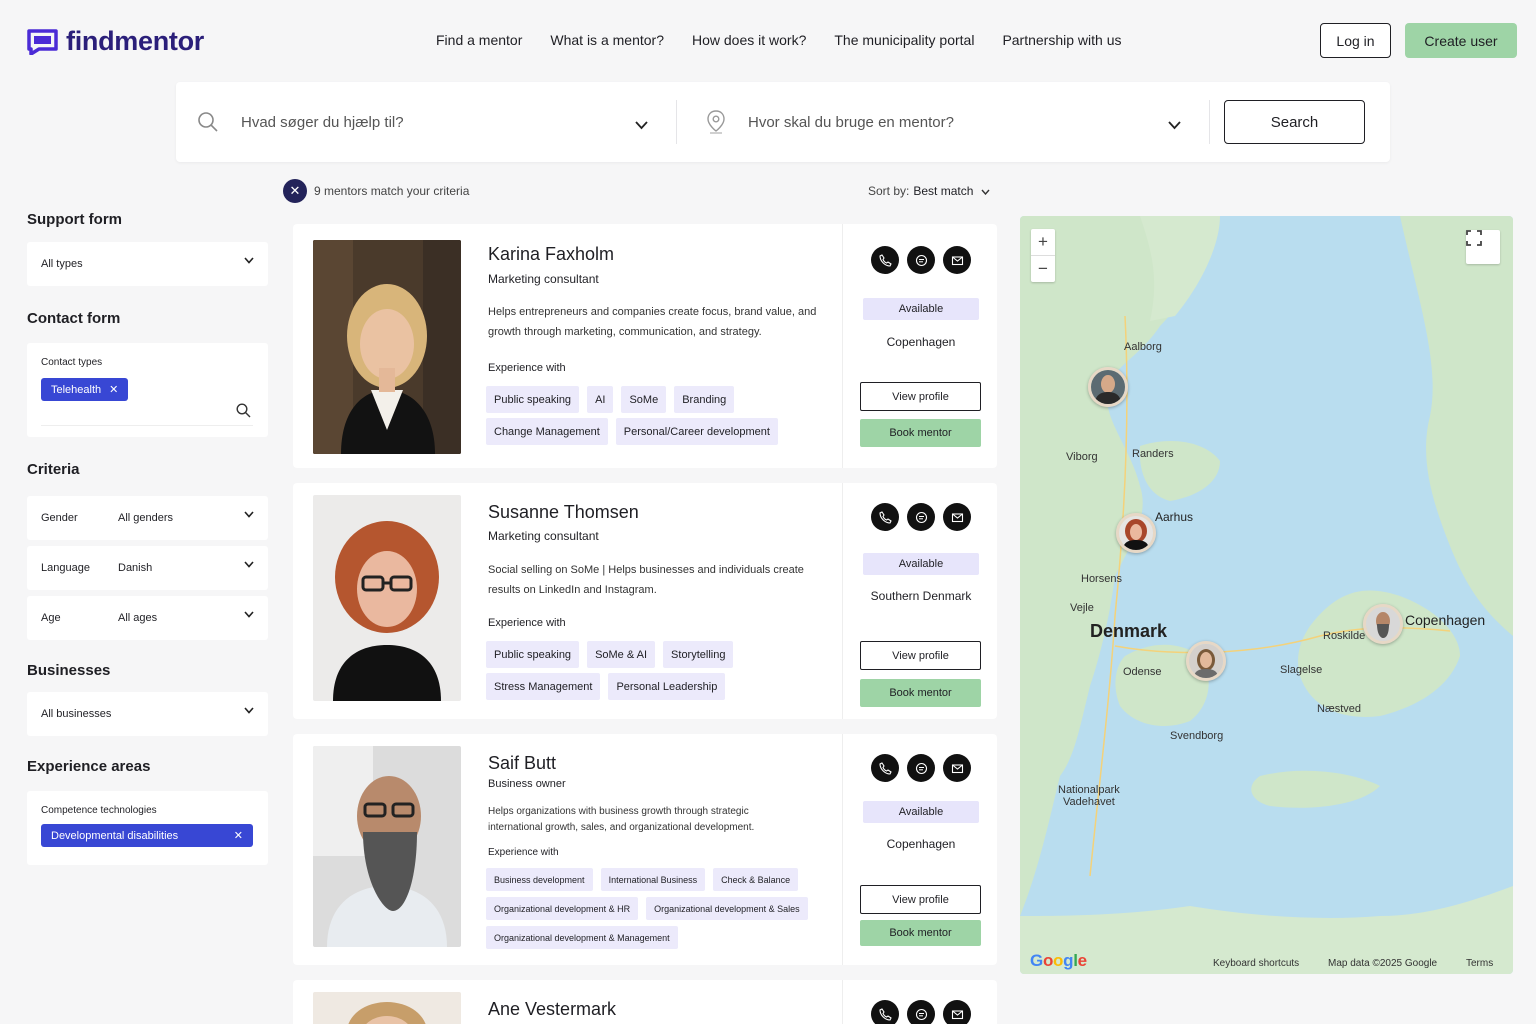 Image resolution: width=1536 pixels, height=1024 pixels. I want to click on login-button: Log in, so click(1355, 40).